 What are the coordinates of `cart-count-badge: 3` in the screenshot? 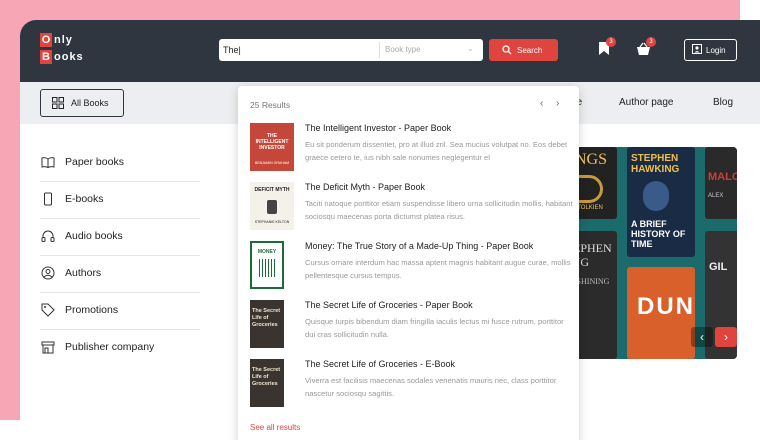 It's located at (651, 42).